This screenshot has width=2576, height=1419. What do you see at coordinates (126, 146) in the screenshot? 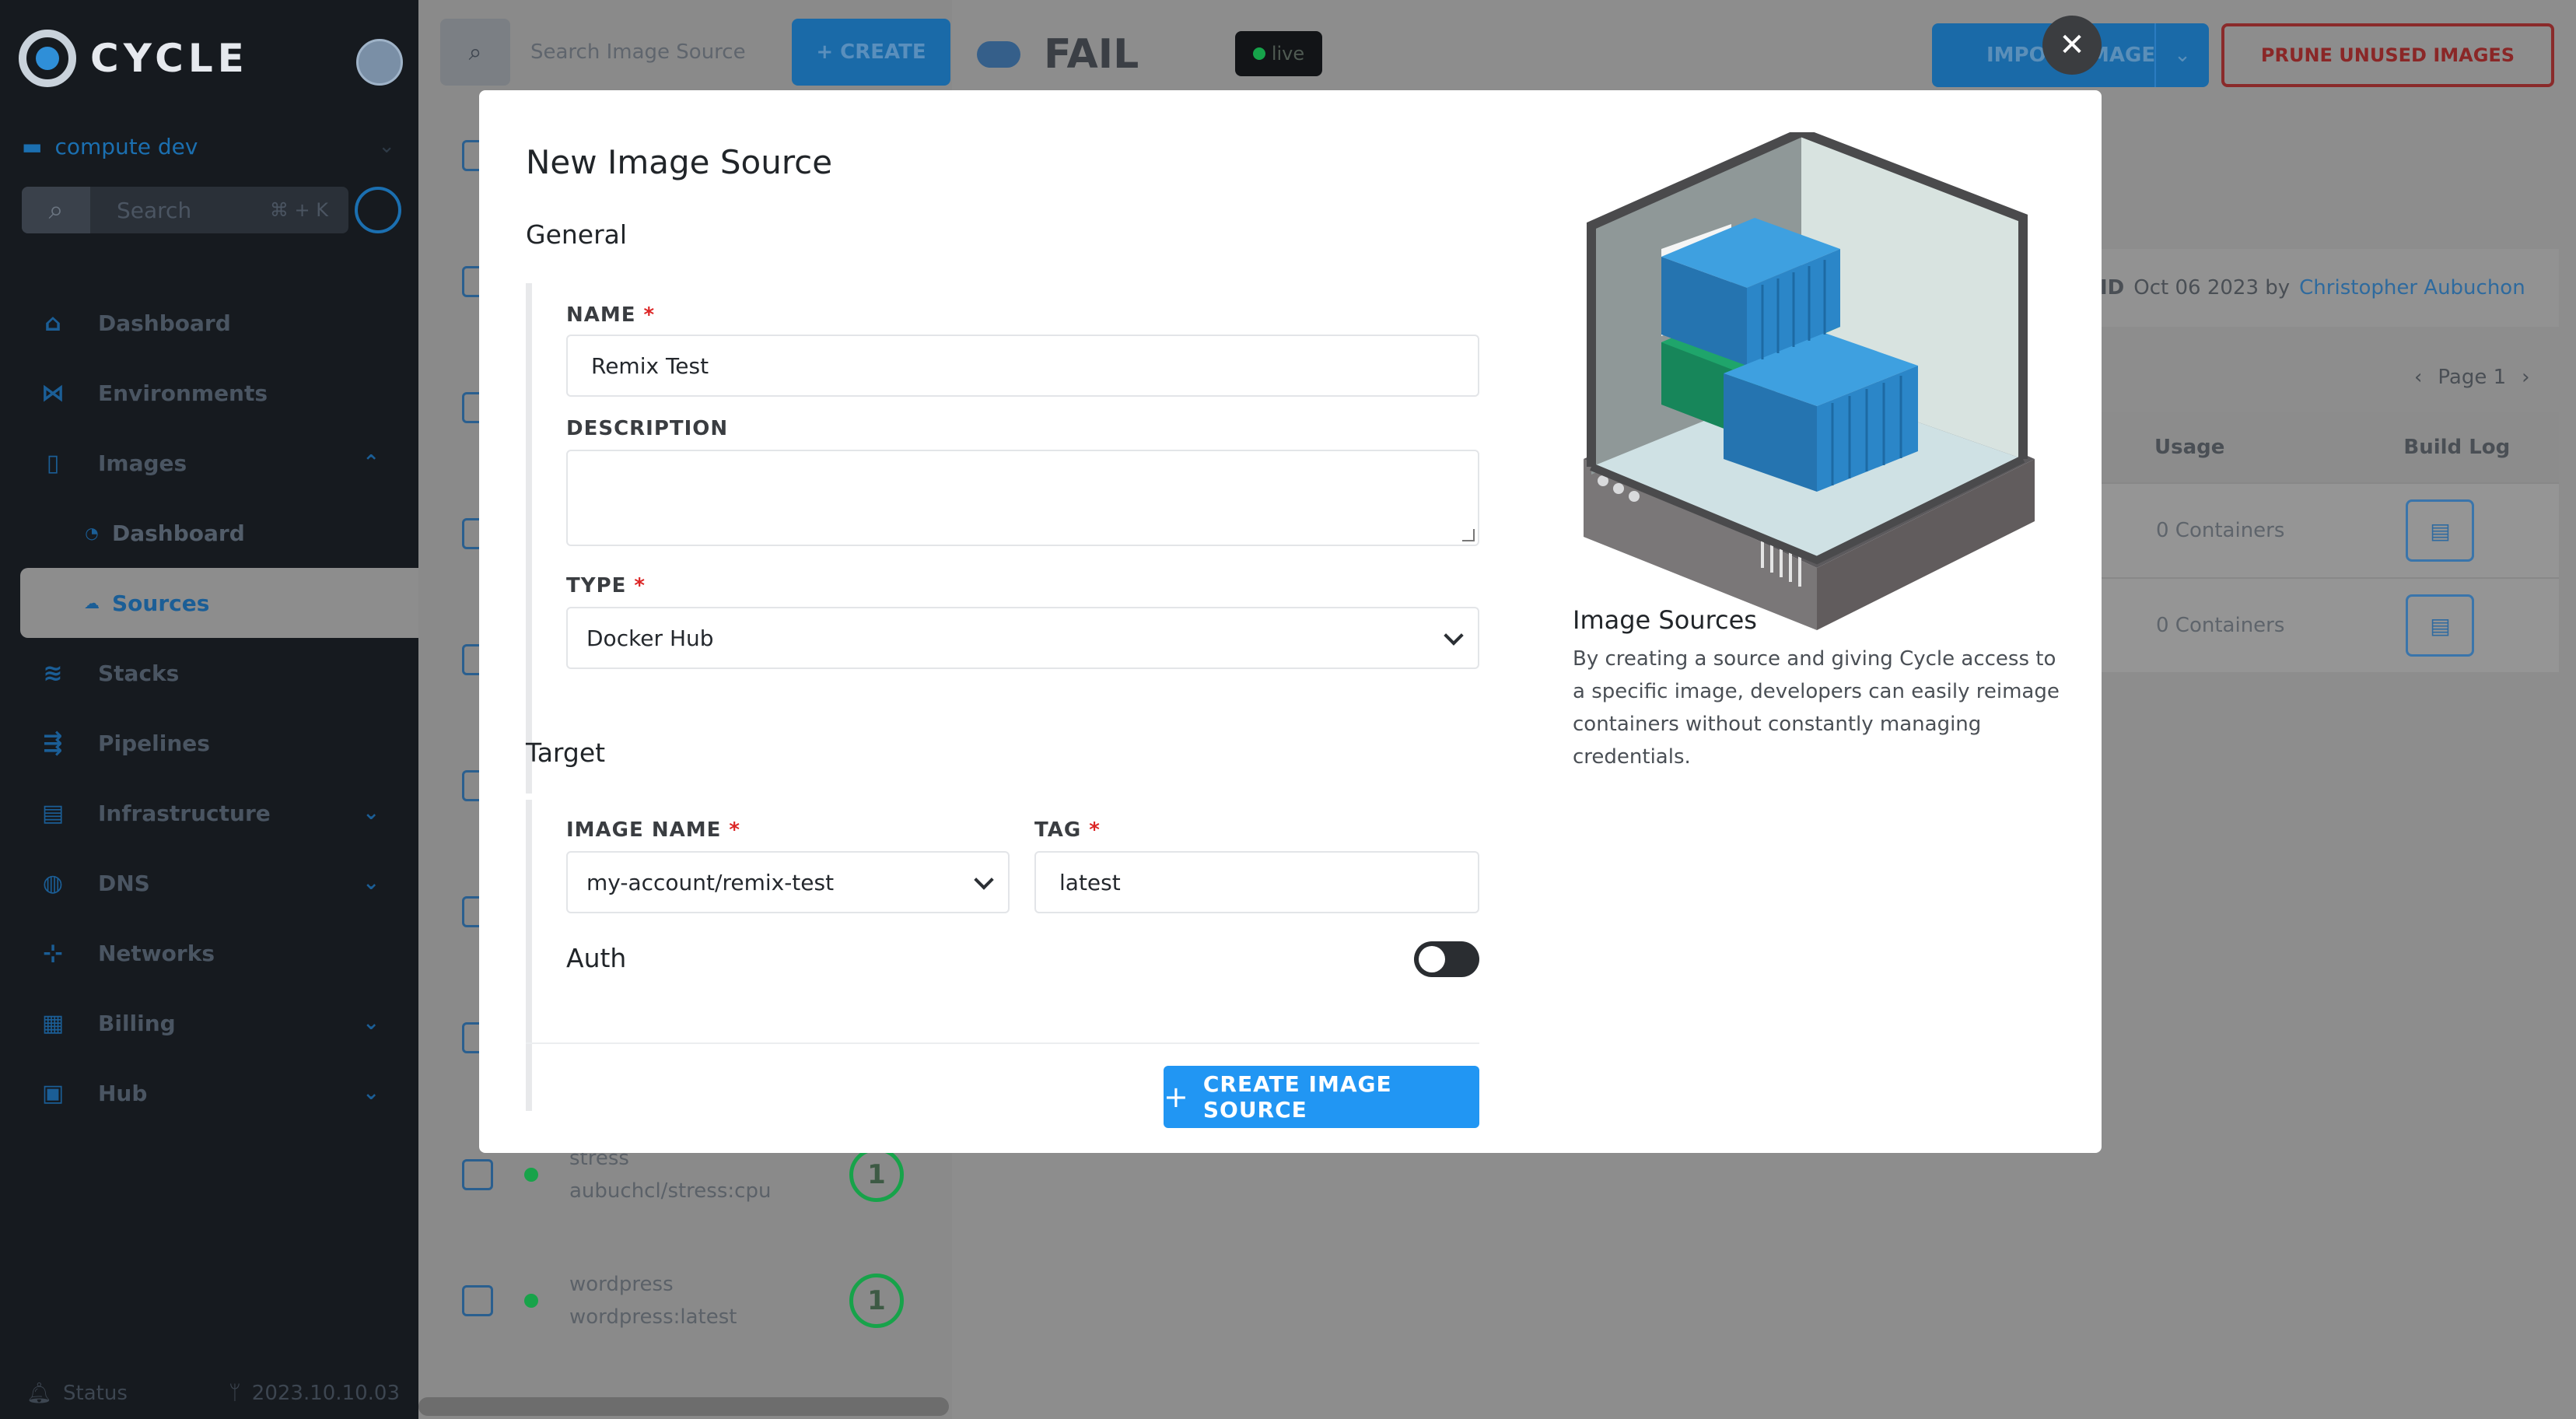
I see `environment-name: compute dev` at bounding box center [126, 146].